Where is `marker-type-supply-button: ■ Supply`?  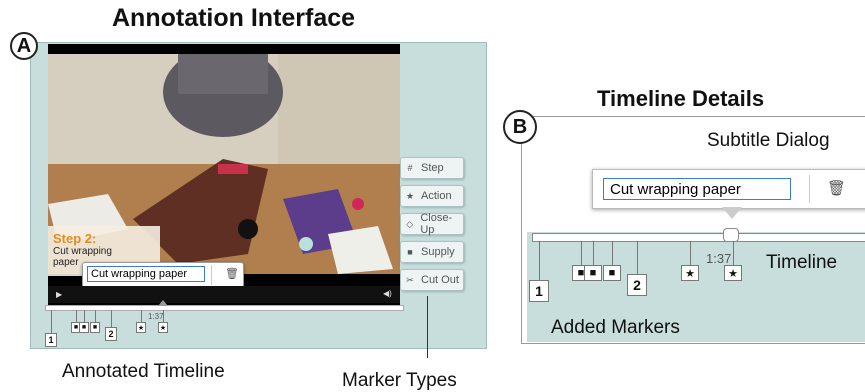 marker-type-supply-button: ■ Supply is located at coordinates (432, 252).